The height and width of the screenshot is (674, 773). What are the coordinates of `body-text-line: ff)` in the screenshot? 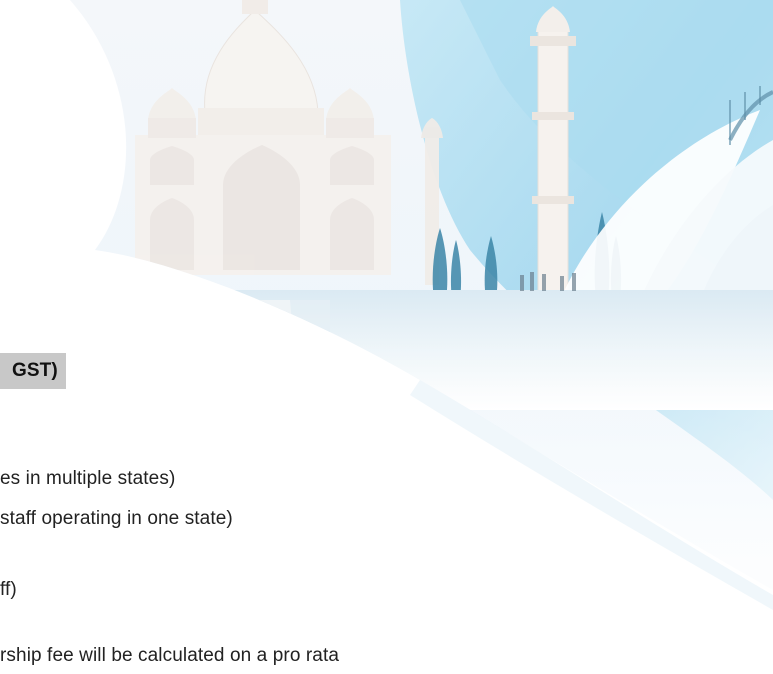 It's located at (8, 589).